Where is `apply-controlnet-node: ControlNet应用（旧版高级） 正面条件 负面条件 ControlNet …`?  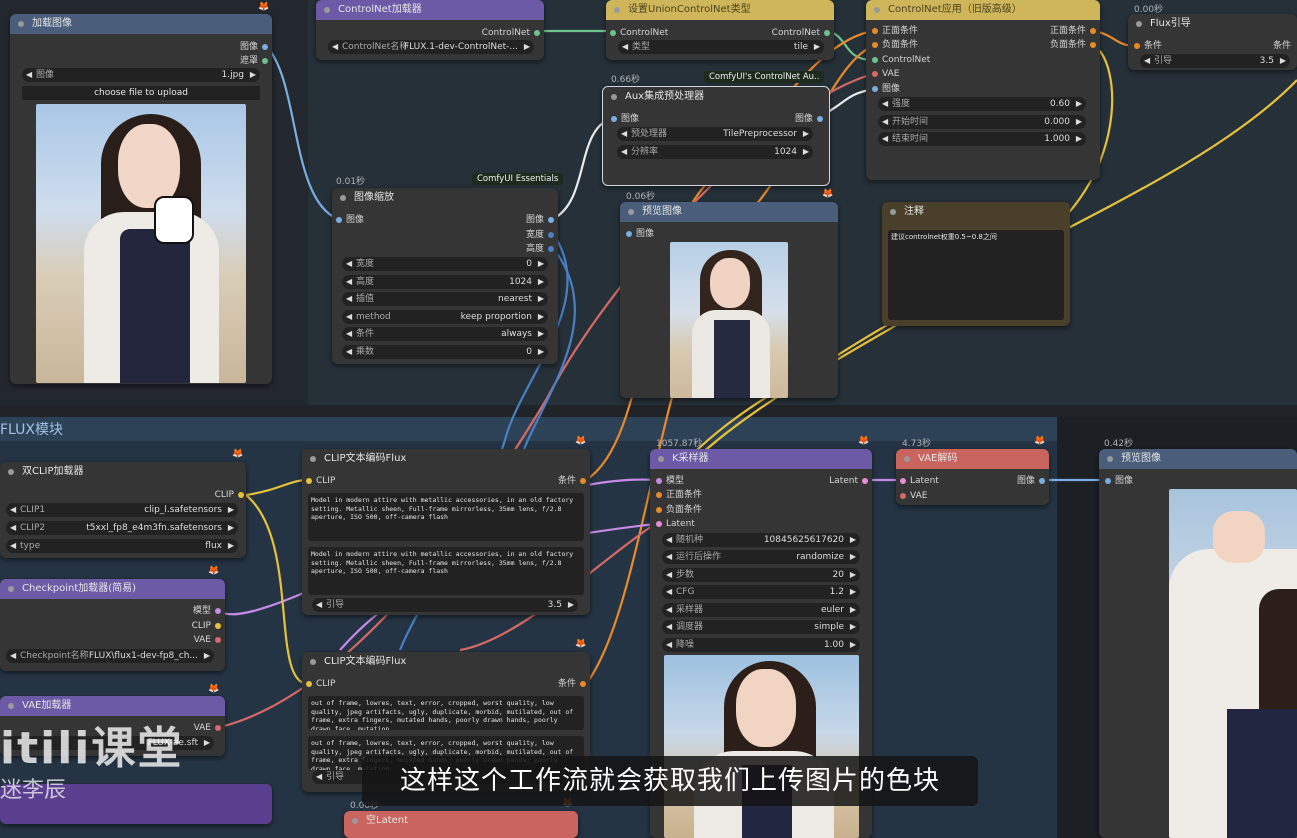 apply-controlnet-node: ControlNet应用（旧版高级） 正面条件 负面条件 ControlNet … is located at coordinates (983, 90).